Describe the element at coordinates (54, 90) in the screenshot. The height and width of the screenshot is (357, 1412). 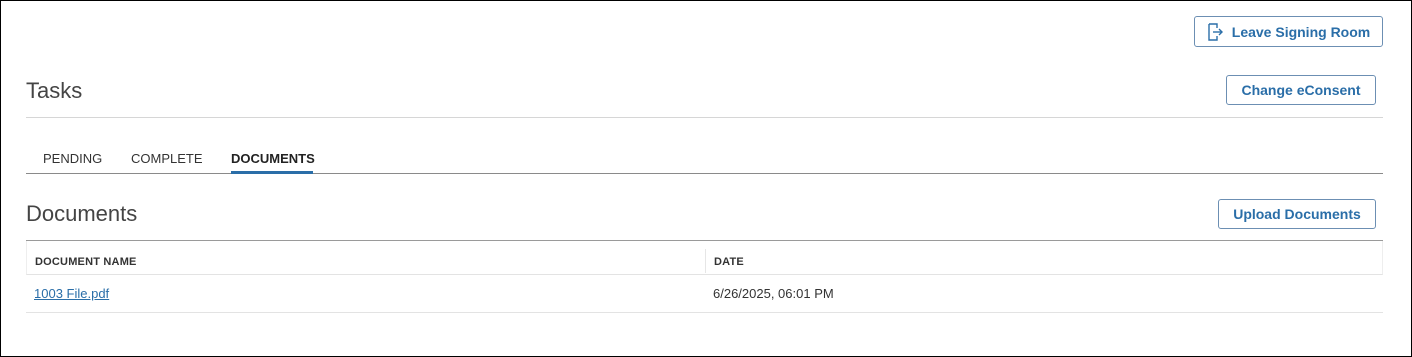
I see `tasks-title: Tasks` at that location.